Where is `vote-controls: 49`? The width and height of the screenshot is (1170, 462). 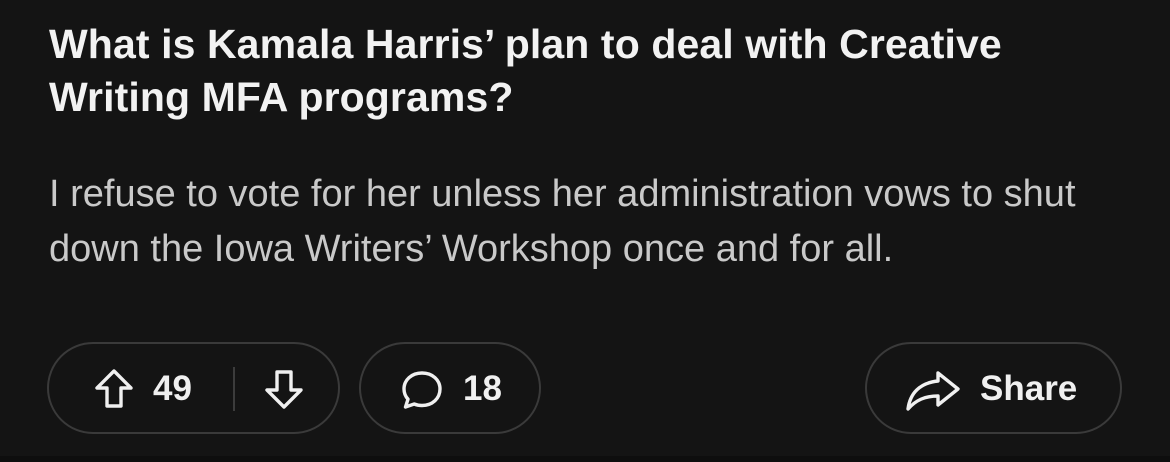 vote-controls: 49 is located at coordinates (193, 388).